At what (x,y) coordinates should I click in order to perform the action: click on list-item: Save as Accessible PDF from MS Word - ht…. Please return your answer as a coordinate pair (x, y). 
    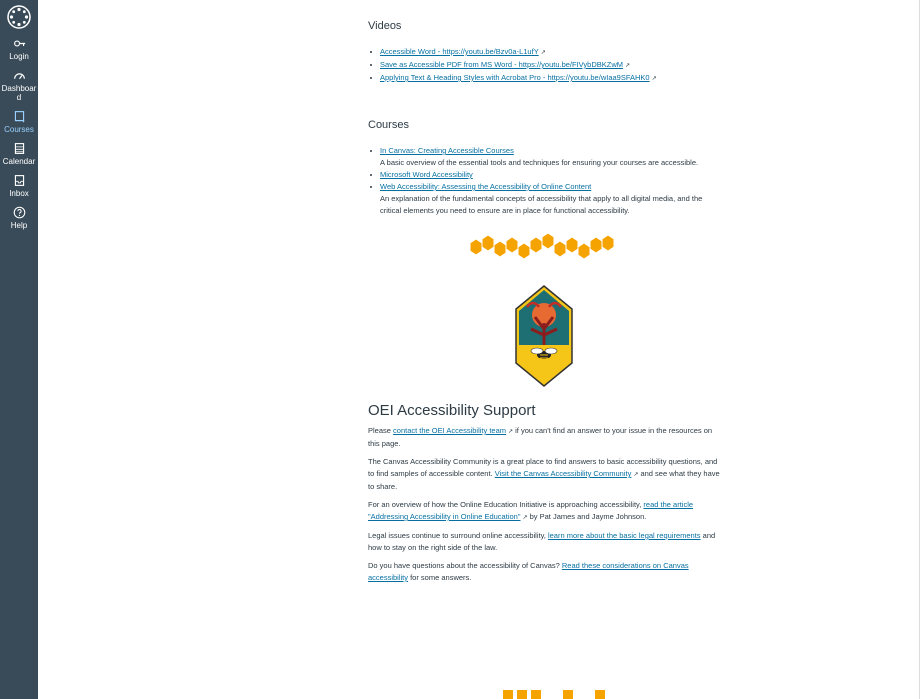
    Looking at the image, I should click on (545, 65).